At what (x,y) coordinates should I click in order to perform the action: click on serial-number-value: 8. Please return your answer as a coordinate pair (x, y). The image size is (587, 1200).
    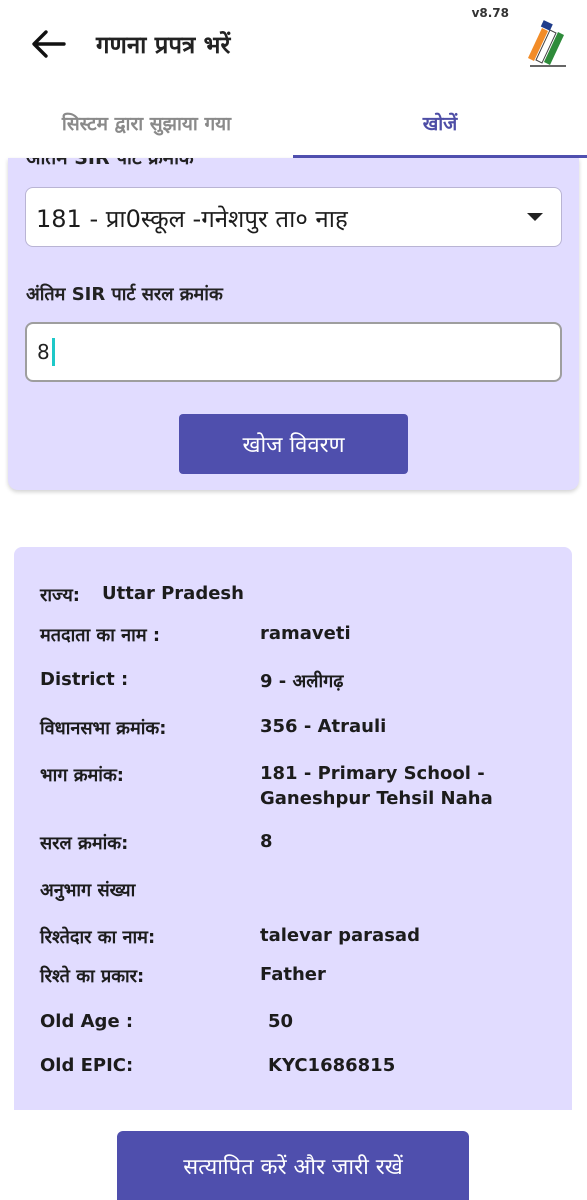
    Looking at the image, I should click on (43, 352).